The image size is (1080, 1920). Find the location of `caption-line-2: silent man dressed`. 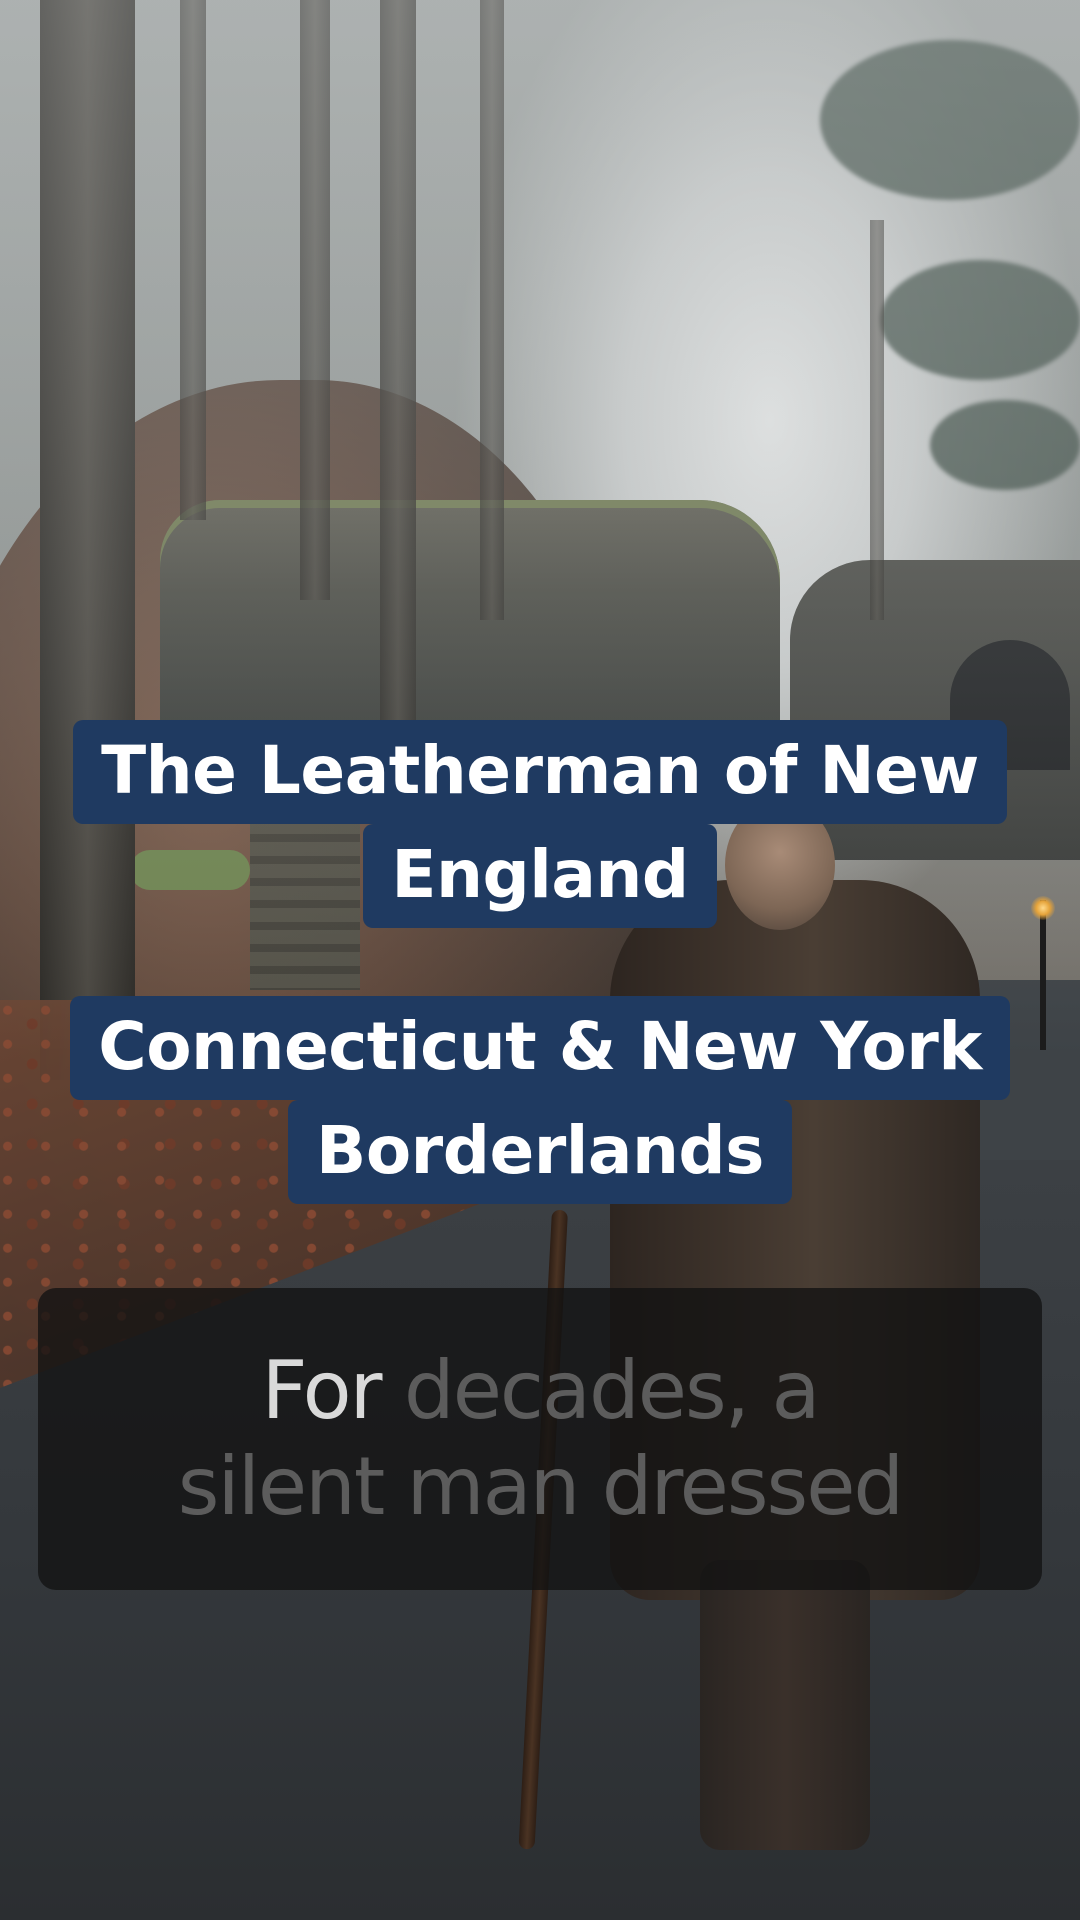

caption-line-2: silent man dressed is located at coordinates (540, 1486).